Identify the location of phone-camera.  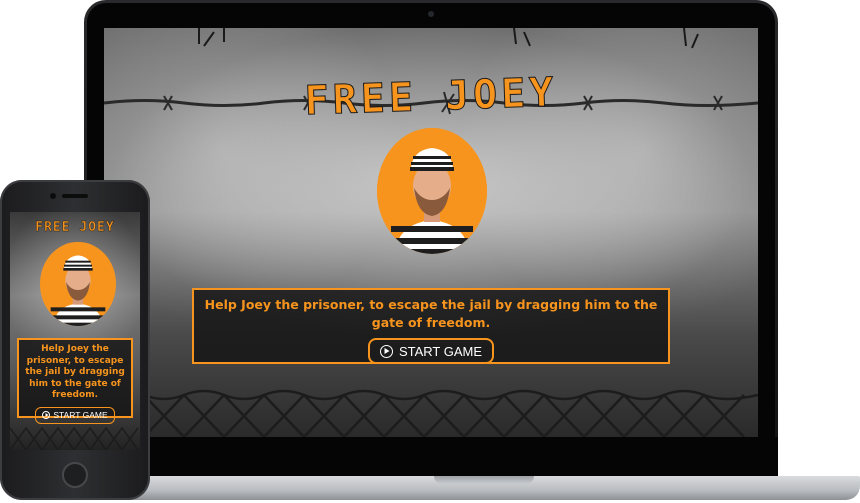
(53, 196).